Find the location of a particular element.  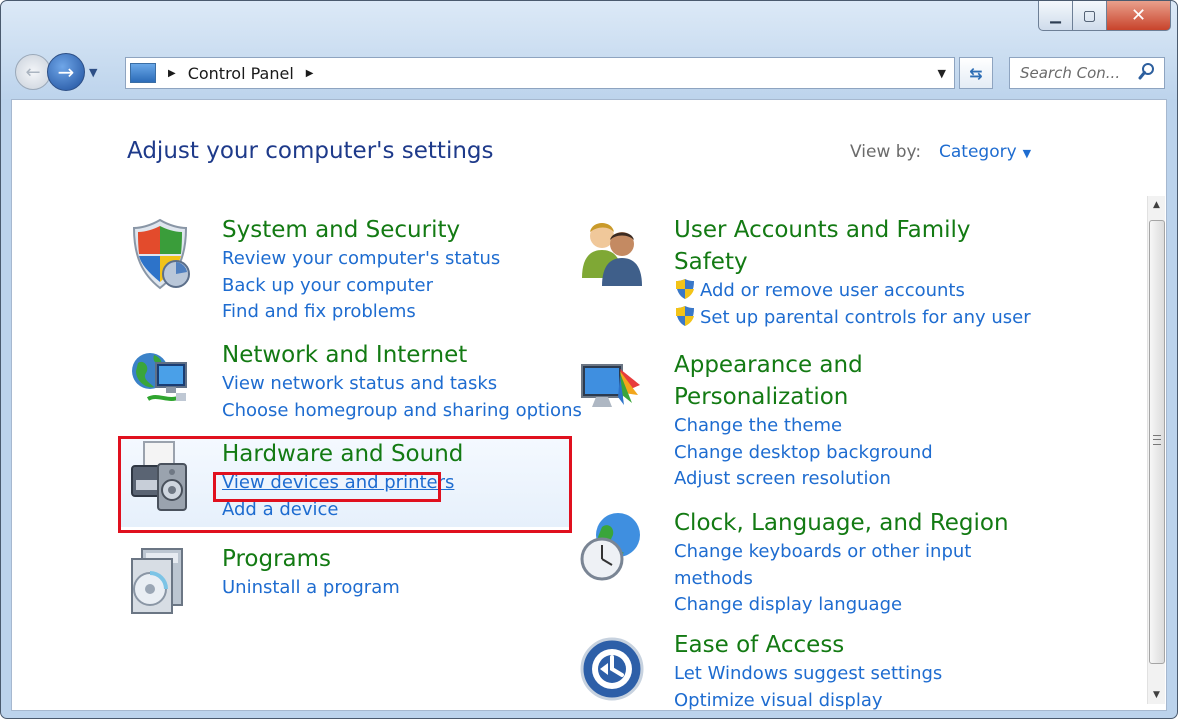

link-network-status: View network status and tasks is located at coordinates (402, 384).